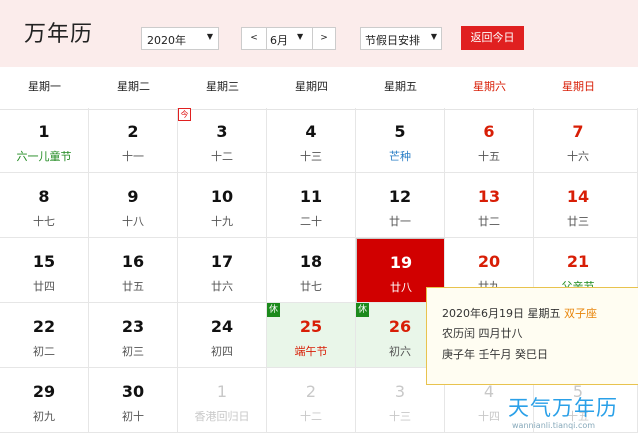 This screenshot has width=638, height=438. What do you see at coordinates (578, 221) in the screenshot?
I see `lunar-or-festival-label: 廿三` at bounding box center [578, 221].